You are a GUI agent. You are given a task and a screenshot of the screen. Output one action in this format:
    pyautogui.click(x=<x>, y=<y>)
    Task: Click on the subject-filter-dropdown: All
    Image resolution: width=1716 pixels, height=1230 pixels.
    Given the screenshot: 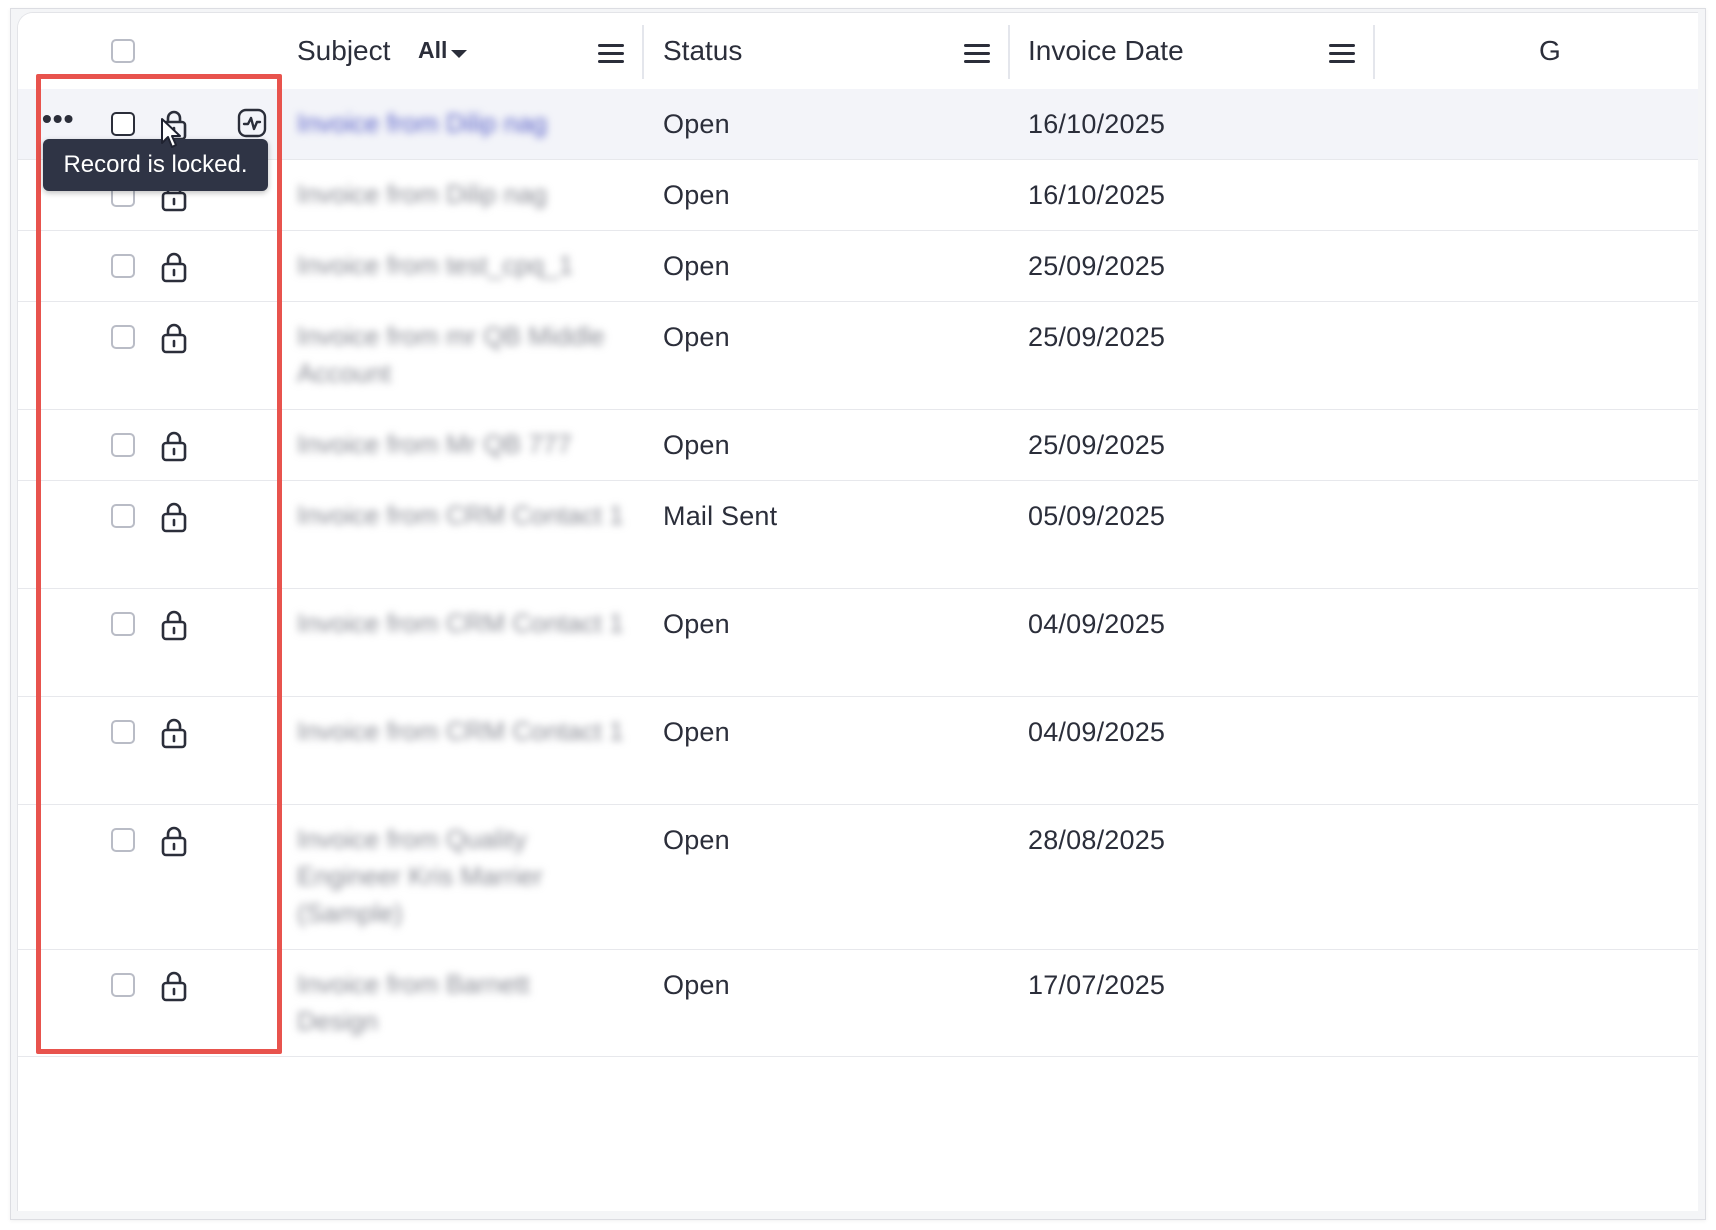 What is the action you would take?
    pyautogui.click(x=432, y=50)
    